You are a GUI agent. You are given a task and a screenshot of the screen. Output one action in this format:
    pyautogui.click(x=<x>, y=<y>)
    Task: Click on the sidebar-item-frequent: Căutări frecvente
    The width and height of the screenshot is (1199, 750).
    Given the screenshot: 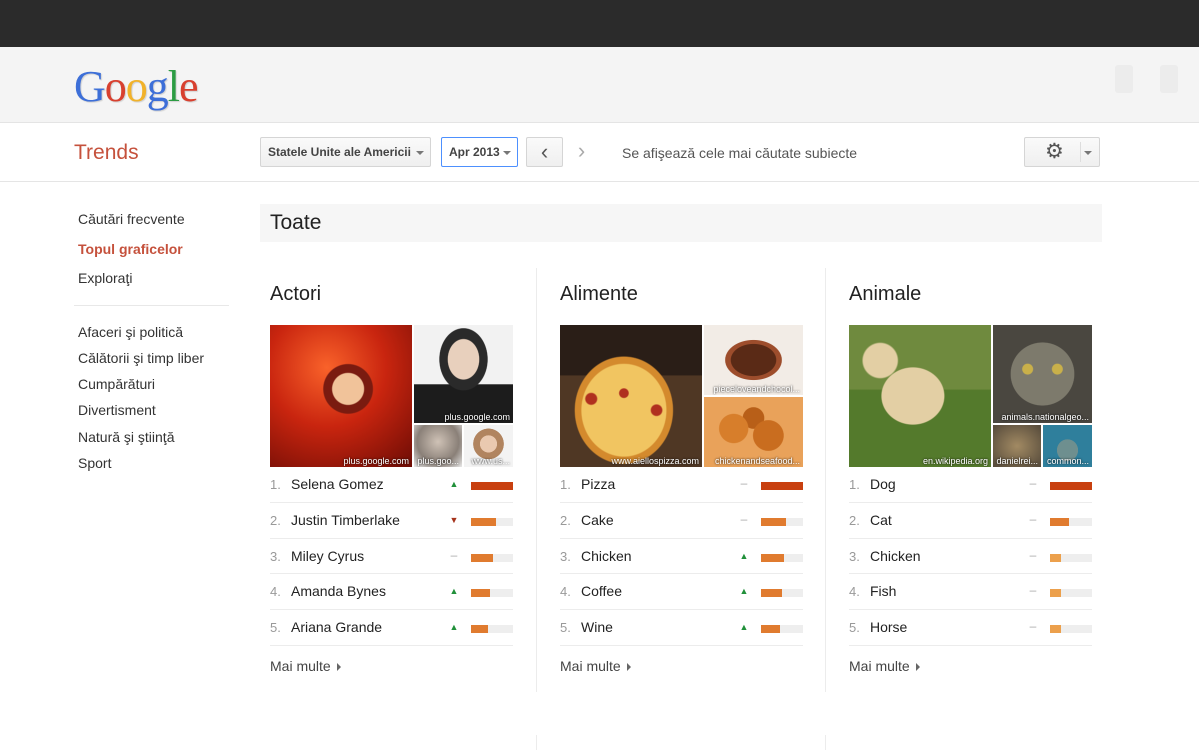 What is the action you would take?
    pyautogui.click(x=158, y=225)
    